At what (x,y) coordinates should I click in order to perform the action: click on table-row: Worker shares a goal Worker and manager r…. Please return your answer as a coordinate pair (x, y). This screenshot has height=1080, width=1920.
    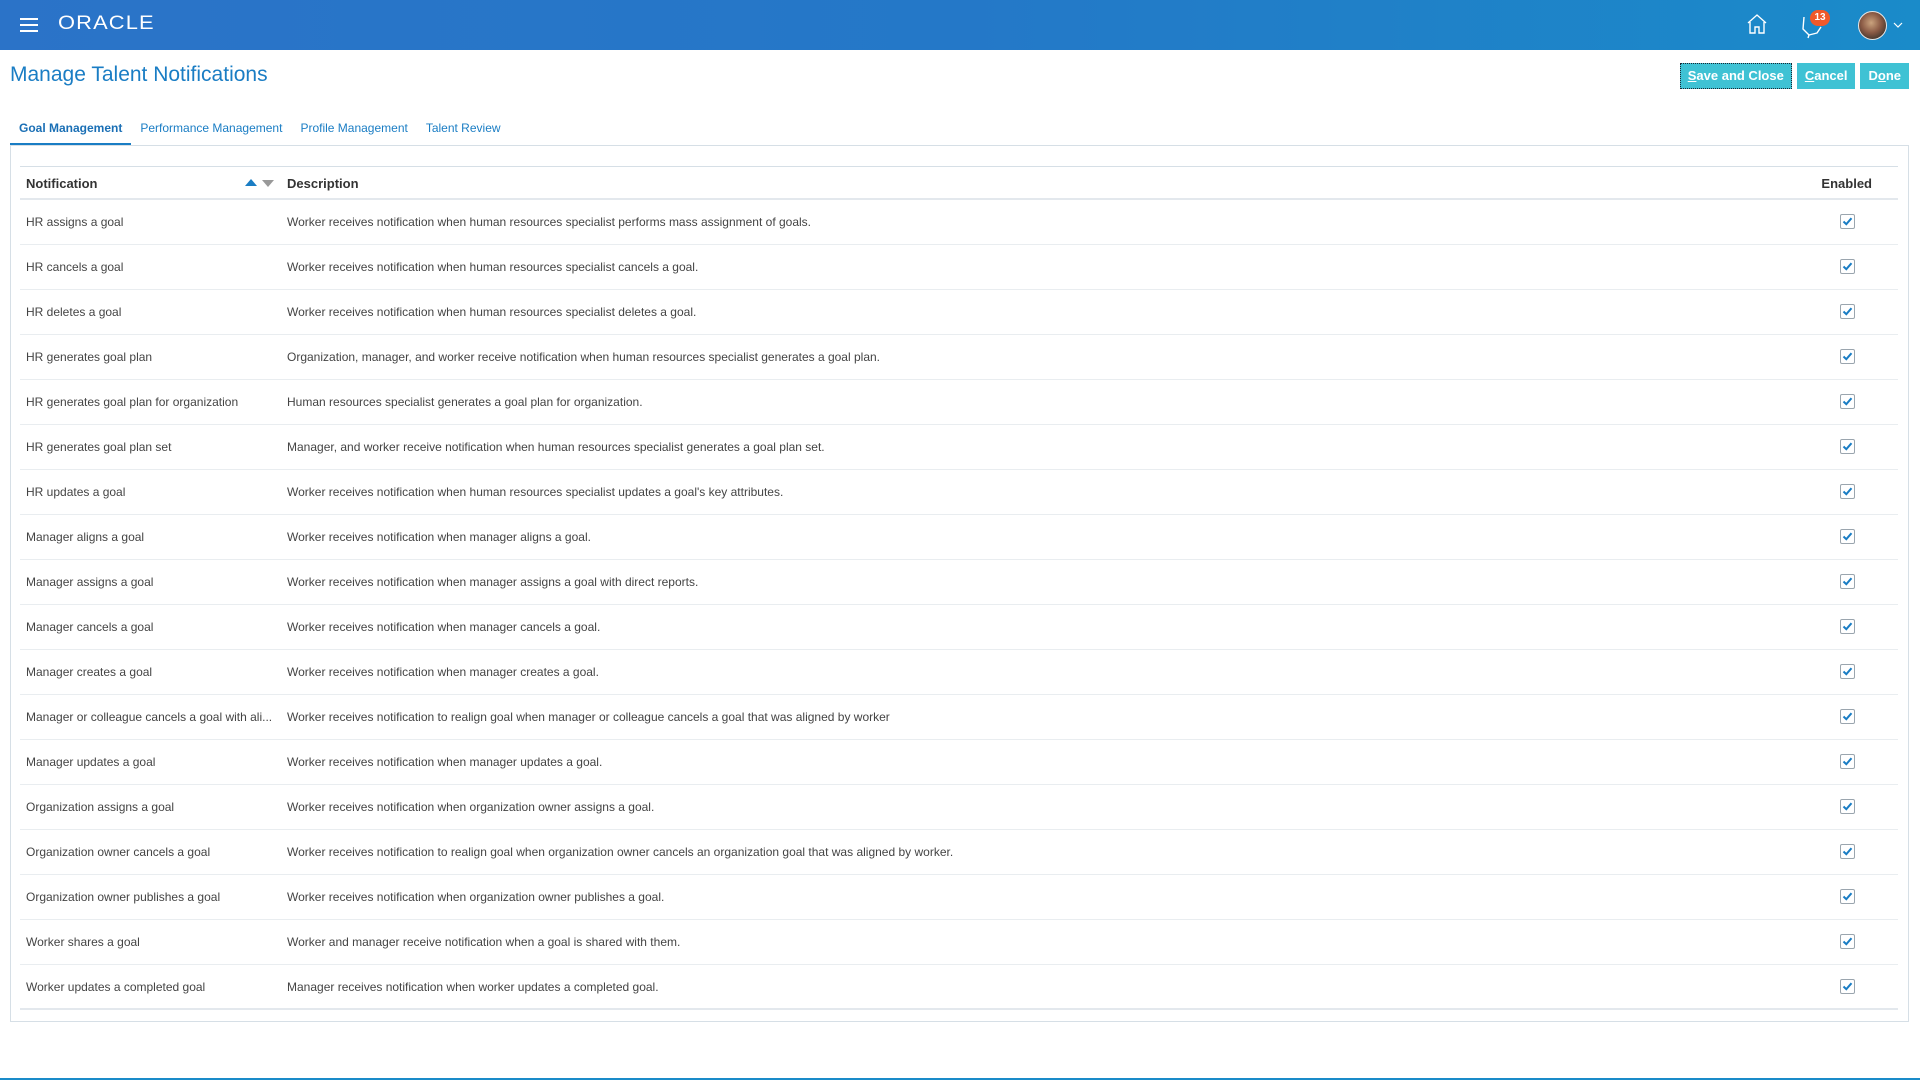
    Looking at the image, I should click on (959, 942).